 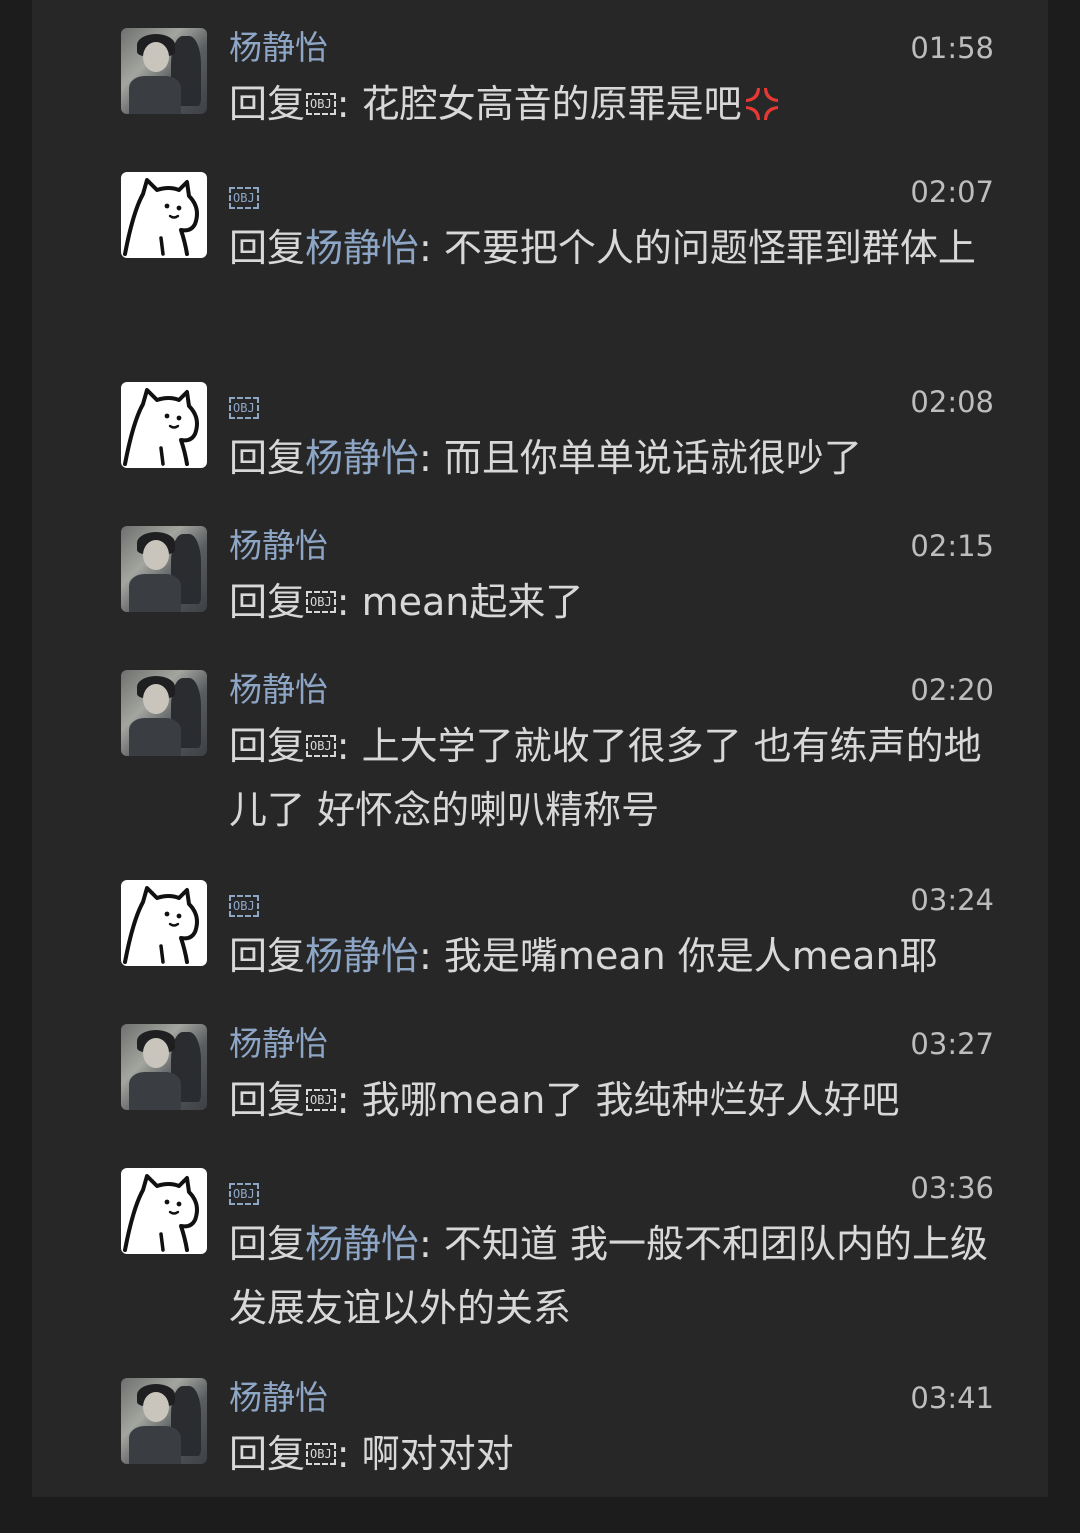 I want to click on message-text: 回复 OBJ: mean起来了, so click(x=614, y=602).